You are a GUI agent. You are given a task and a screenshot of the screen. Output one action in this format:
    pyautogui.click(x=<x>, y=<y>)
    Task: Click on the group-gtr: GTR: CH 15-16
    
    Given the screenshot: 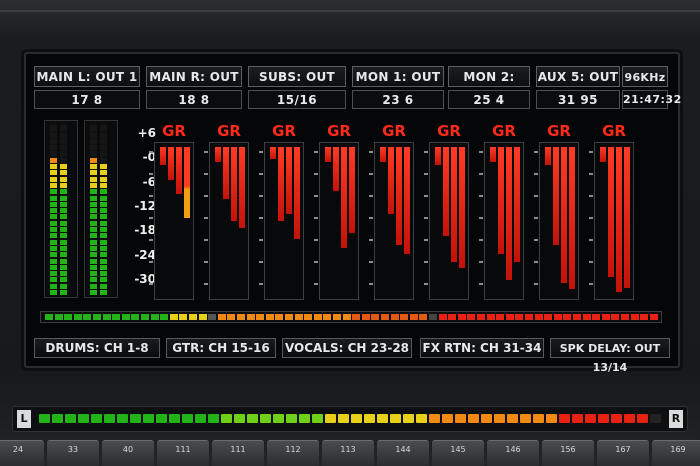 What is the action you would take?
    pyautogui.click(x=221, y=348)
    